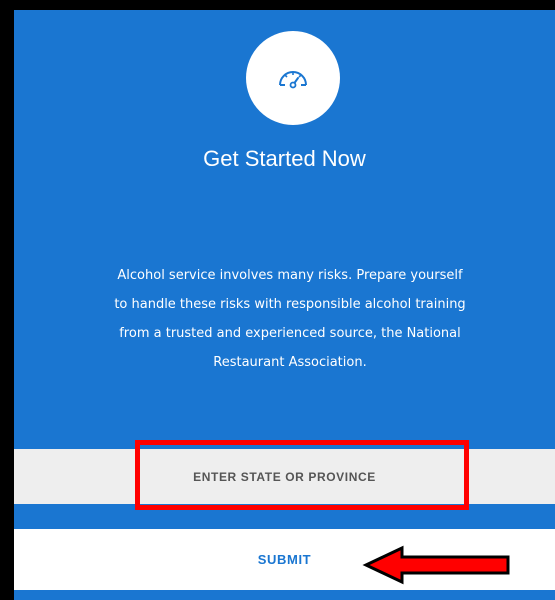 This screenshot has height=600, width=555. I want to click on icon-badge, so click(293, 78).